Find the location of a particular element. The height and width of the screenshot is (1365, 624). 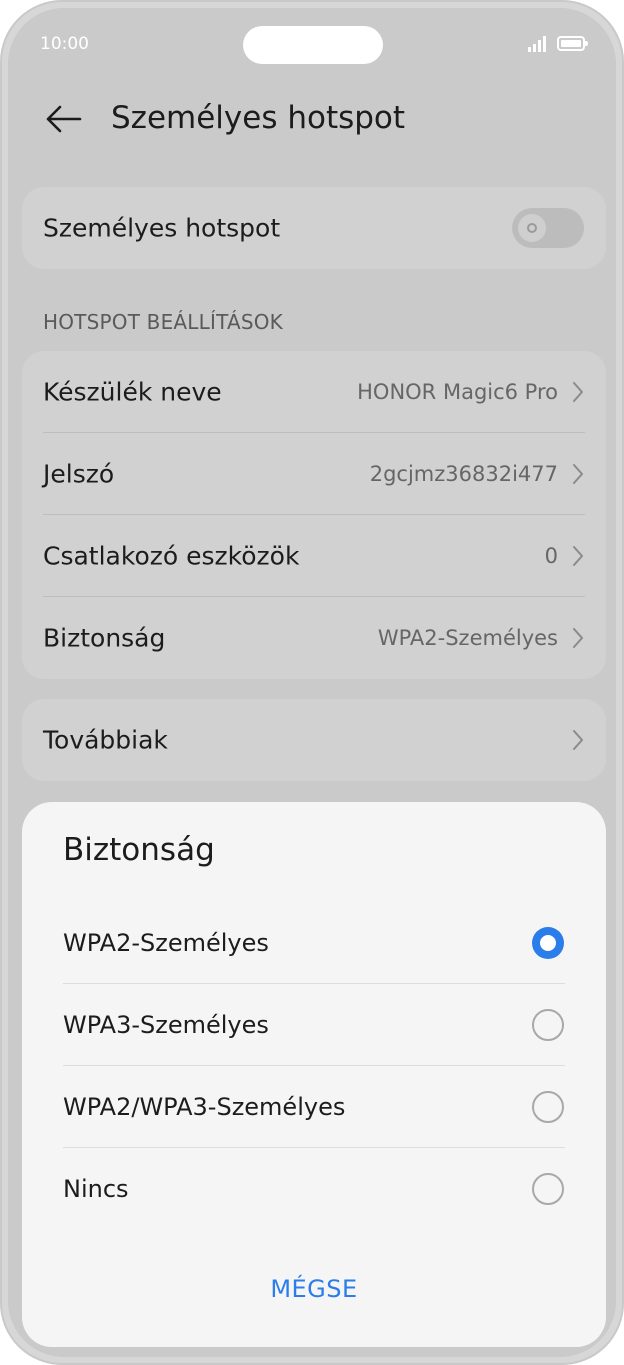

security-option-wpa2: WPA2-Személyes is located at coordinates (314, 943).